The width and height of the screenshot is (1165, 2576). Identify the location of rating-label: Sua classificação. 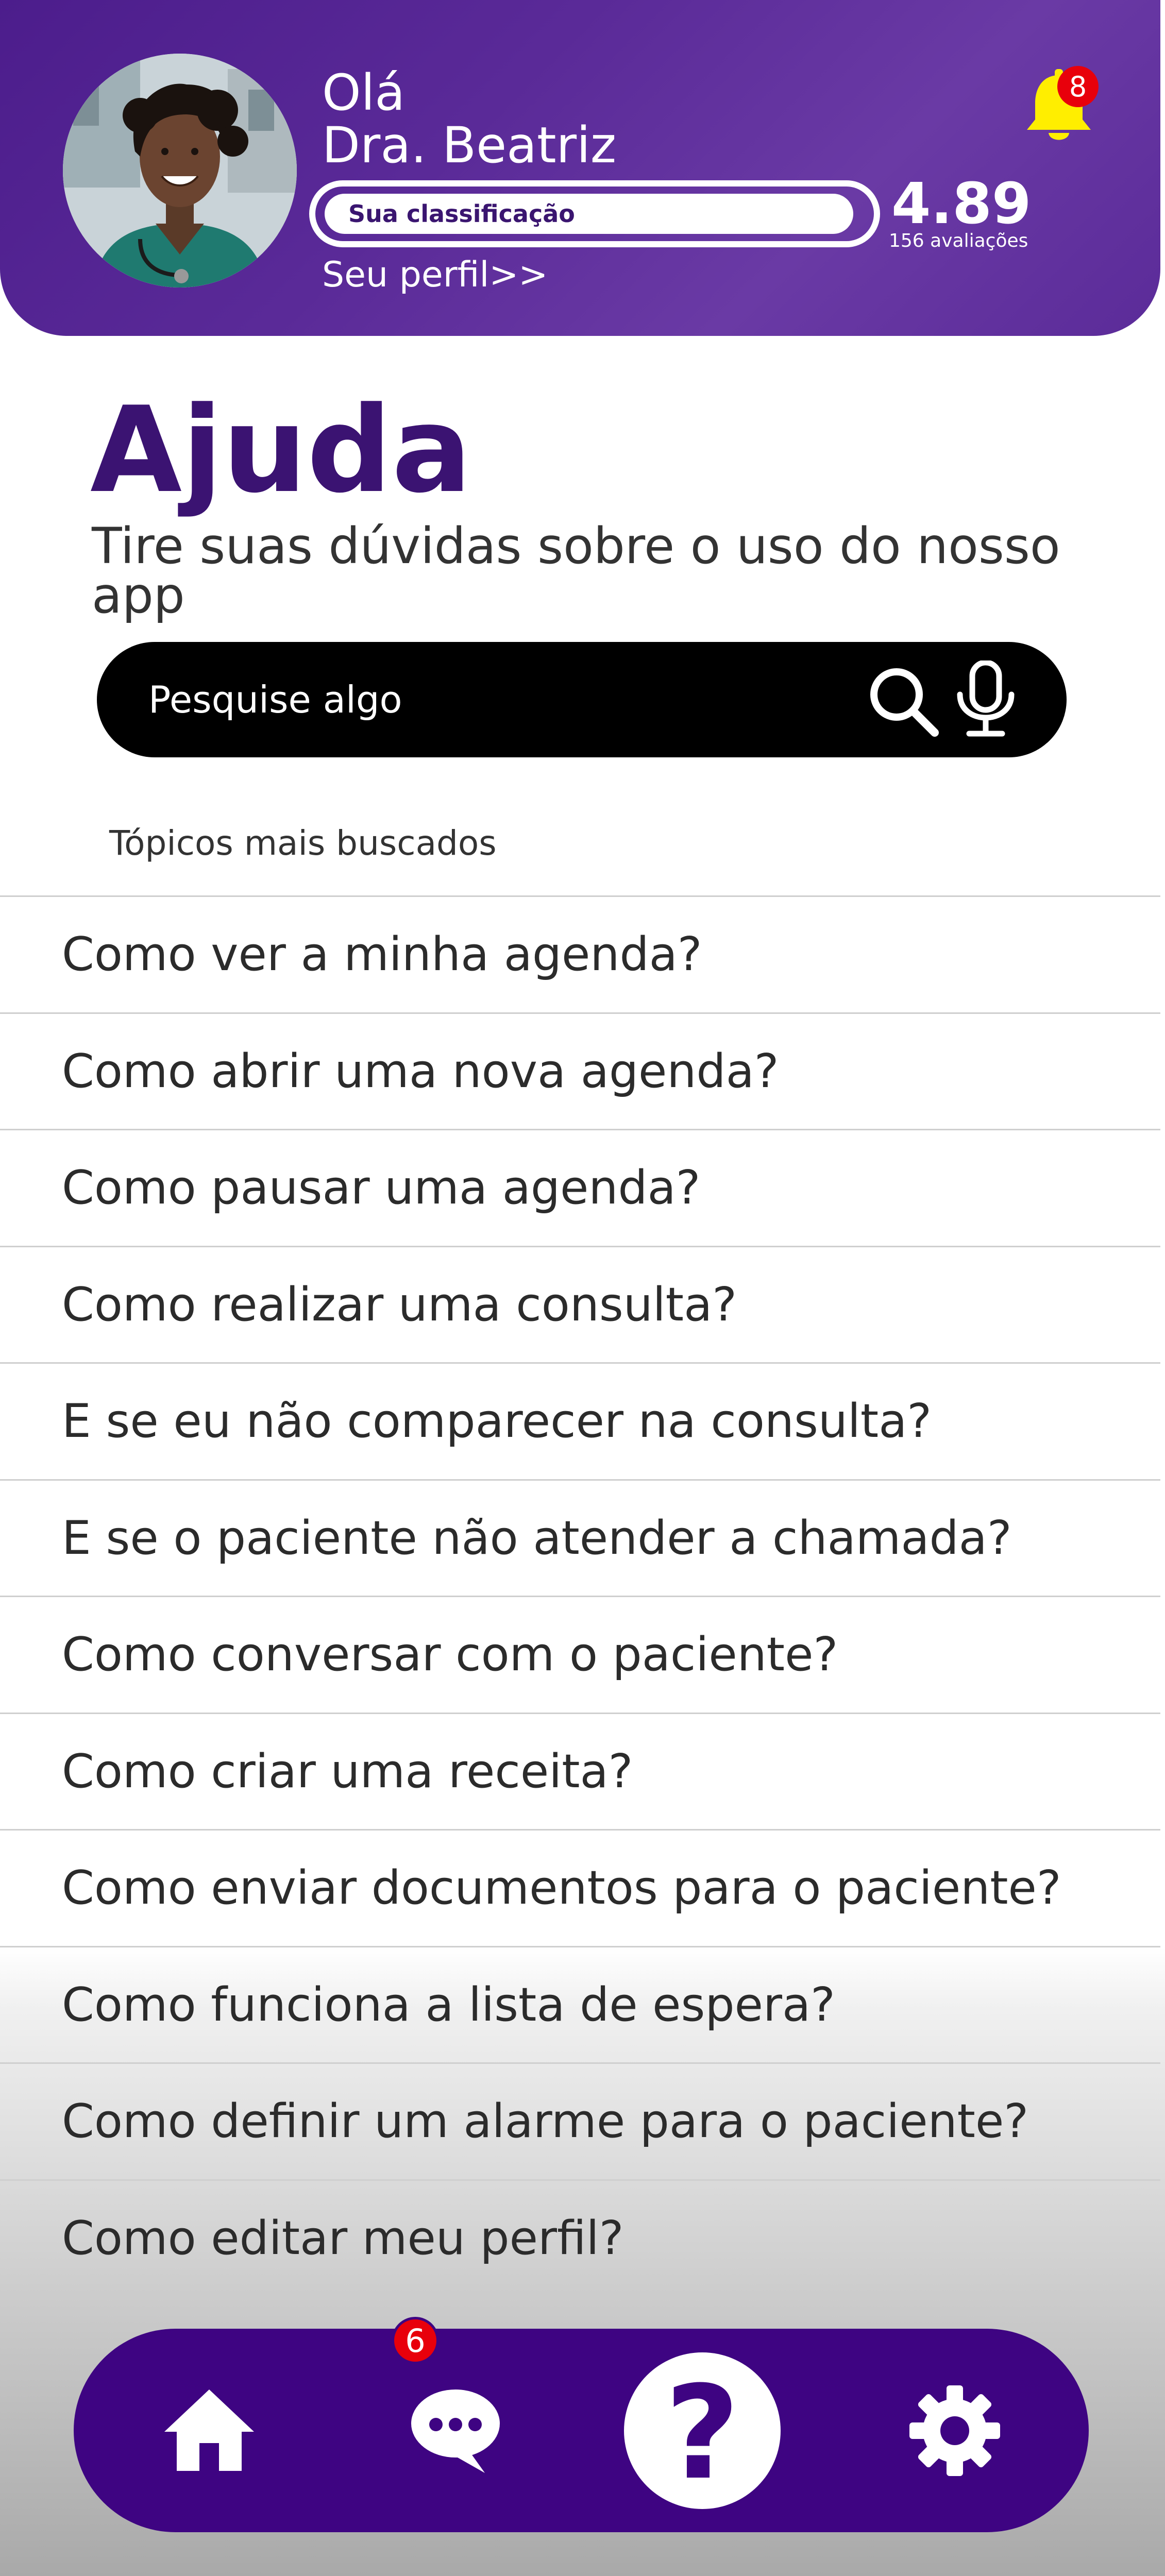
(462, 214).